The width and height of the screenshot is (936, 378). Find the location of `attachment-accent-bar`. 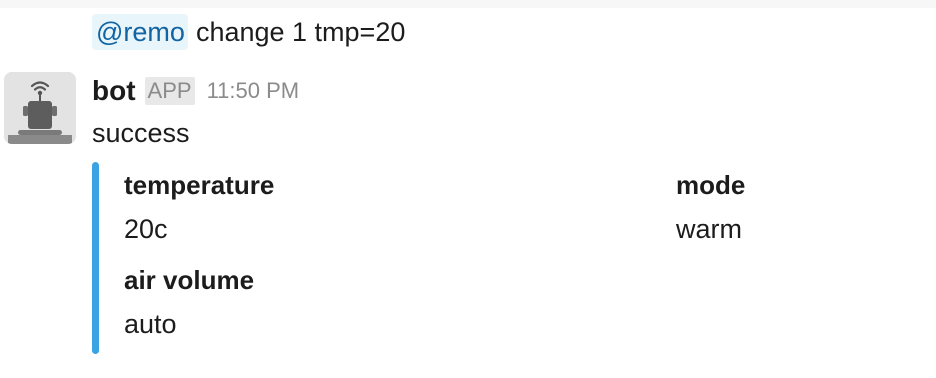

attachment-accent-bar is located at coordinates (95, 258).